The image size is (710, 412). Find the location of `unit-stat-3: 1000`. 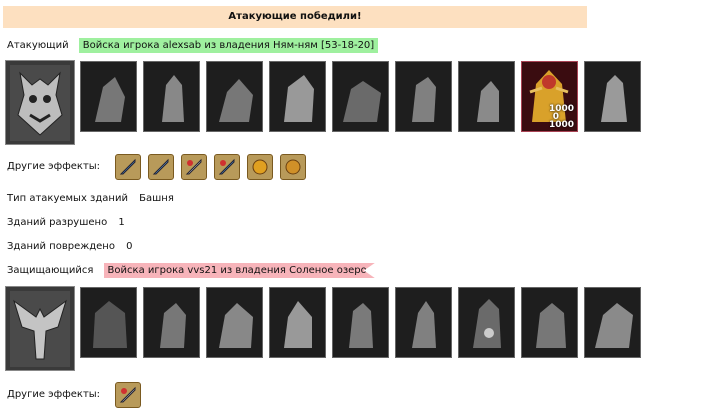

unit-stat-3: 1000 is located at coordinates (561, 125).